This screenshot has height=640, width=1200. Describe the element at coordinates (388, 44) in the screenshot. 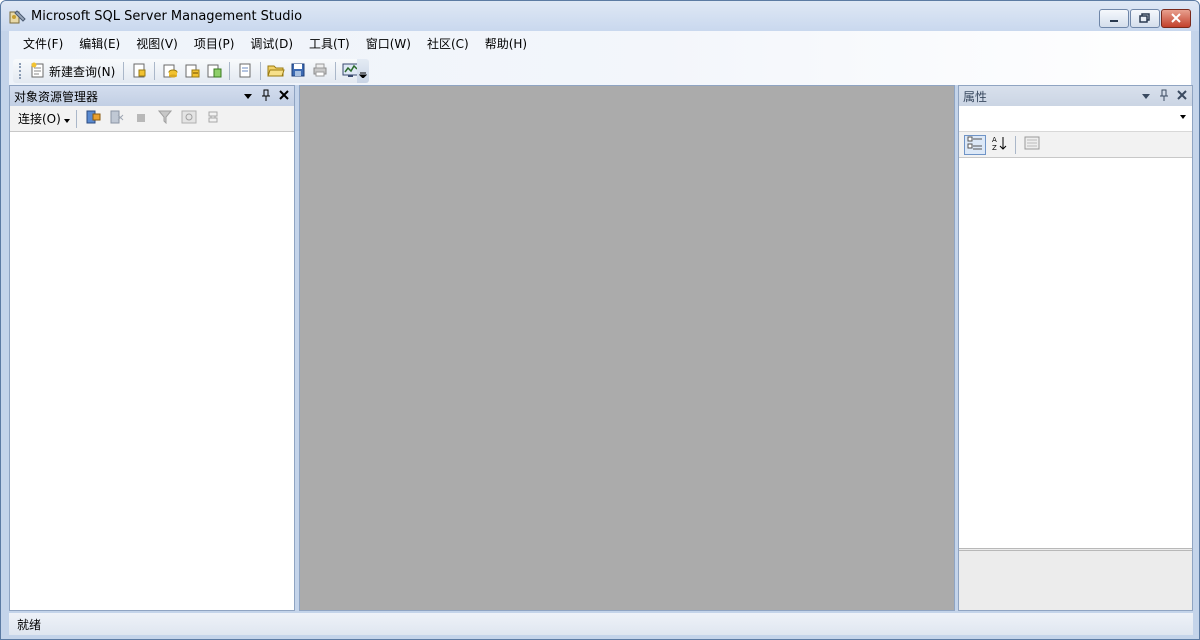

I see `menu-window: 窗口(W)` at that location.